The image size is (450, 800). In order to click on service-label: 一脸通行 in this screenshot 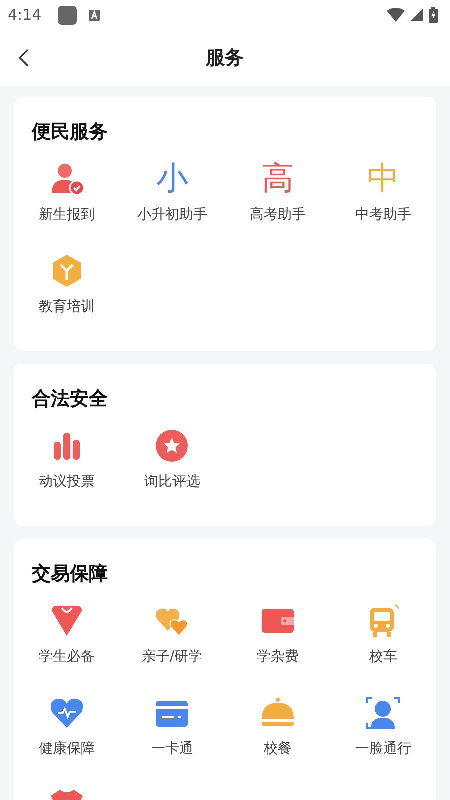, I will do `click(383, 749)`.